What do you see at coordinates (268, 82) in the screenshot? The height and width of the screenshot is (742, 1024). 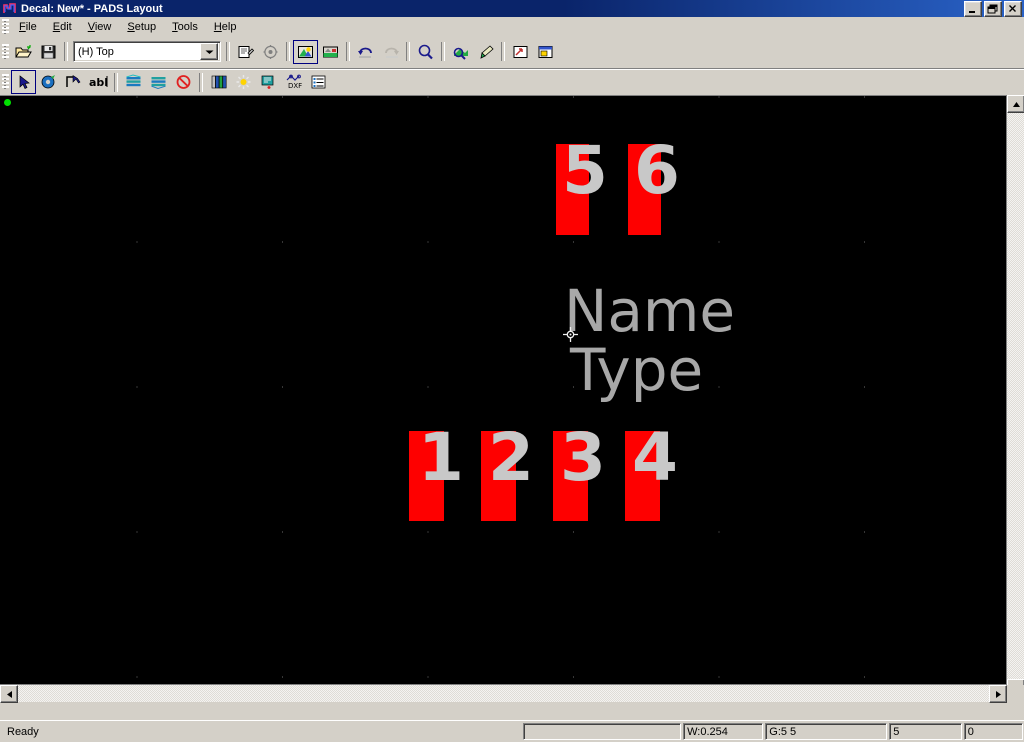 I see `pin-decal-icon` at bounding box center [268, 82].